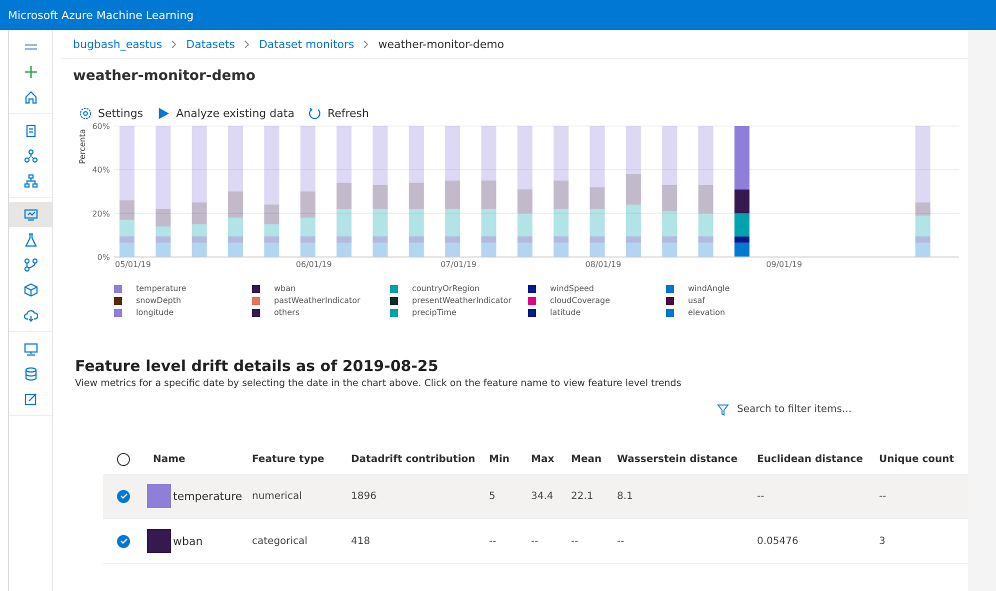 This screenshot has height=591, width=996. Describe the element at coordinates (625, 496) in the screenshot. I see `table-cell-text: 8.1` at that location.